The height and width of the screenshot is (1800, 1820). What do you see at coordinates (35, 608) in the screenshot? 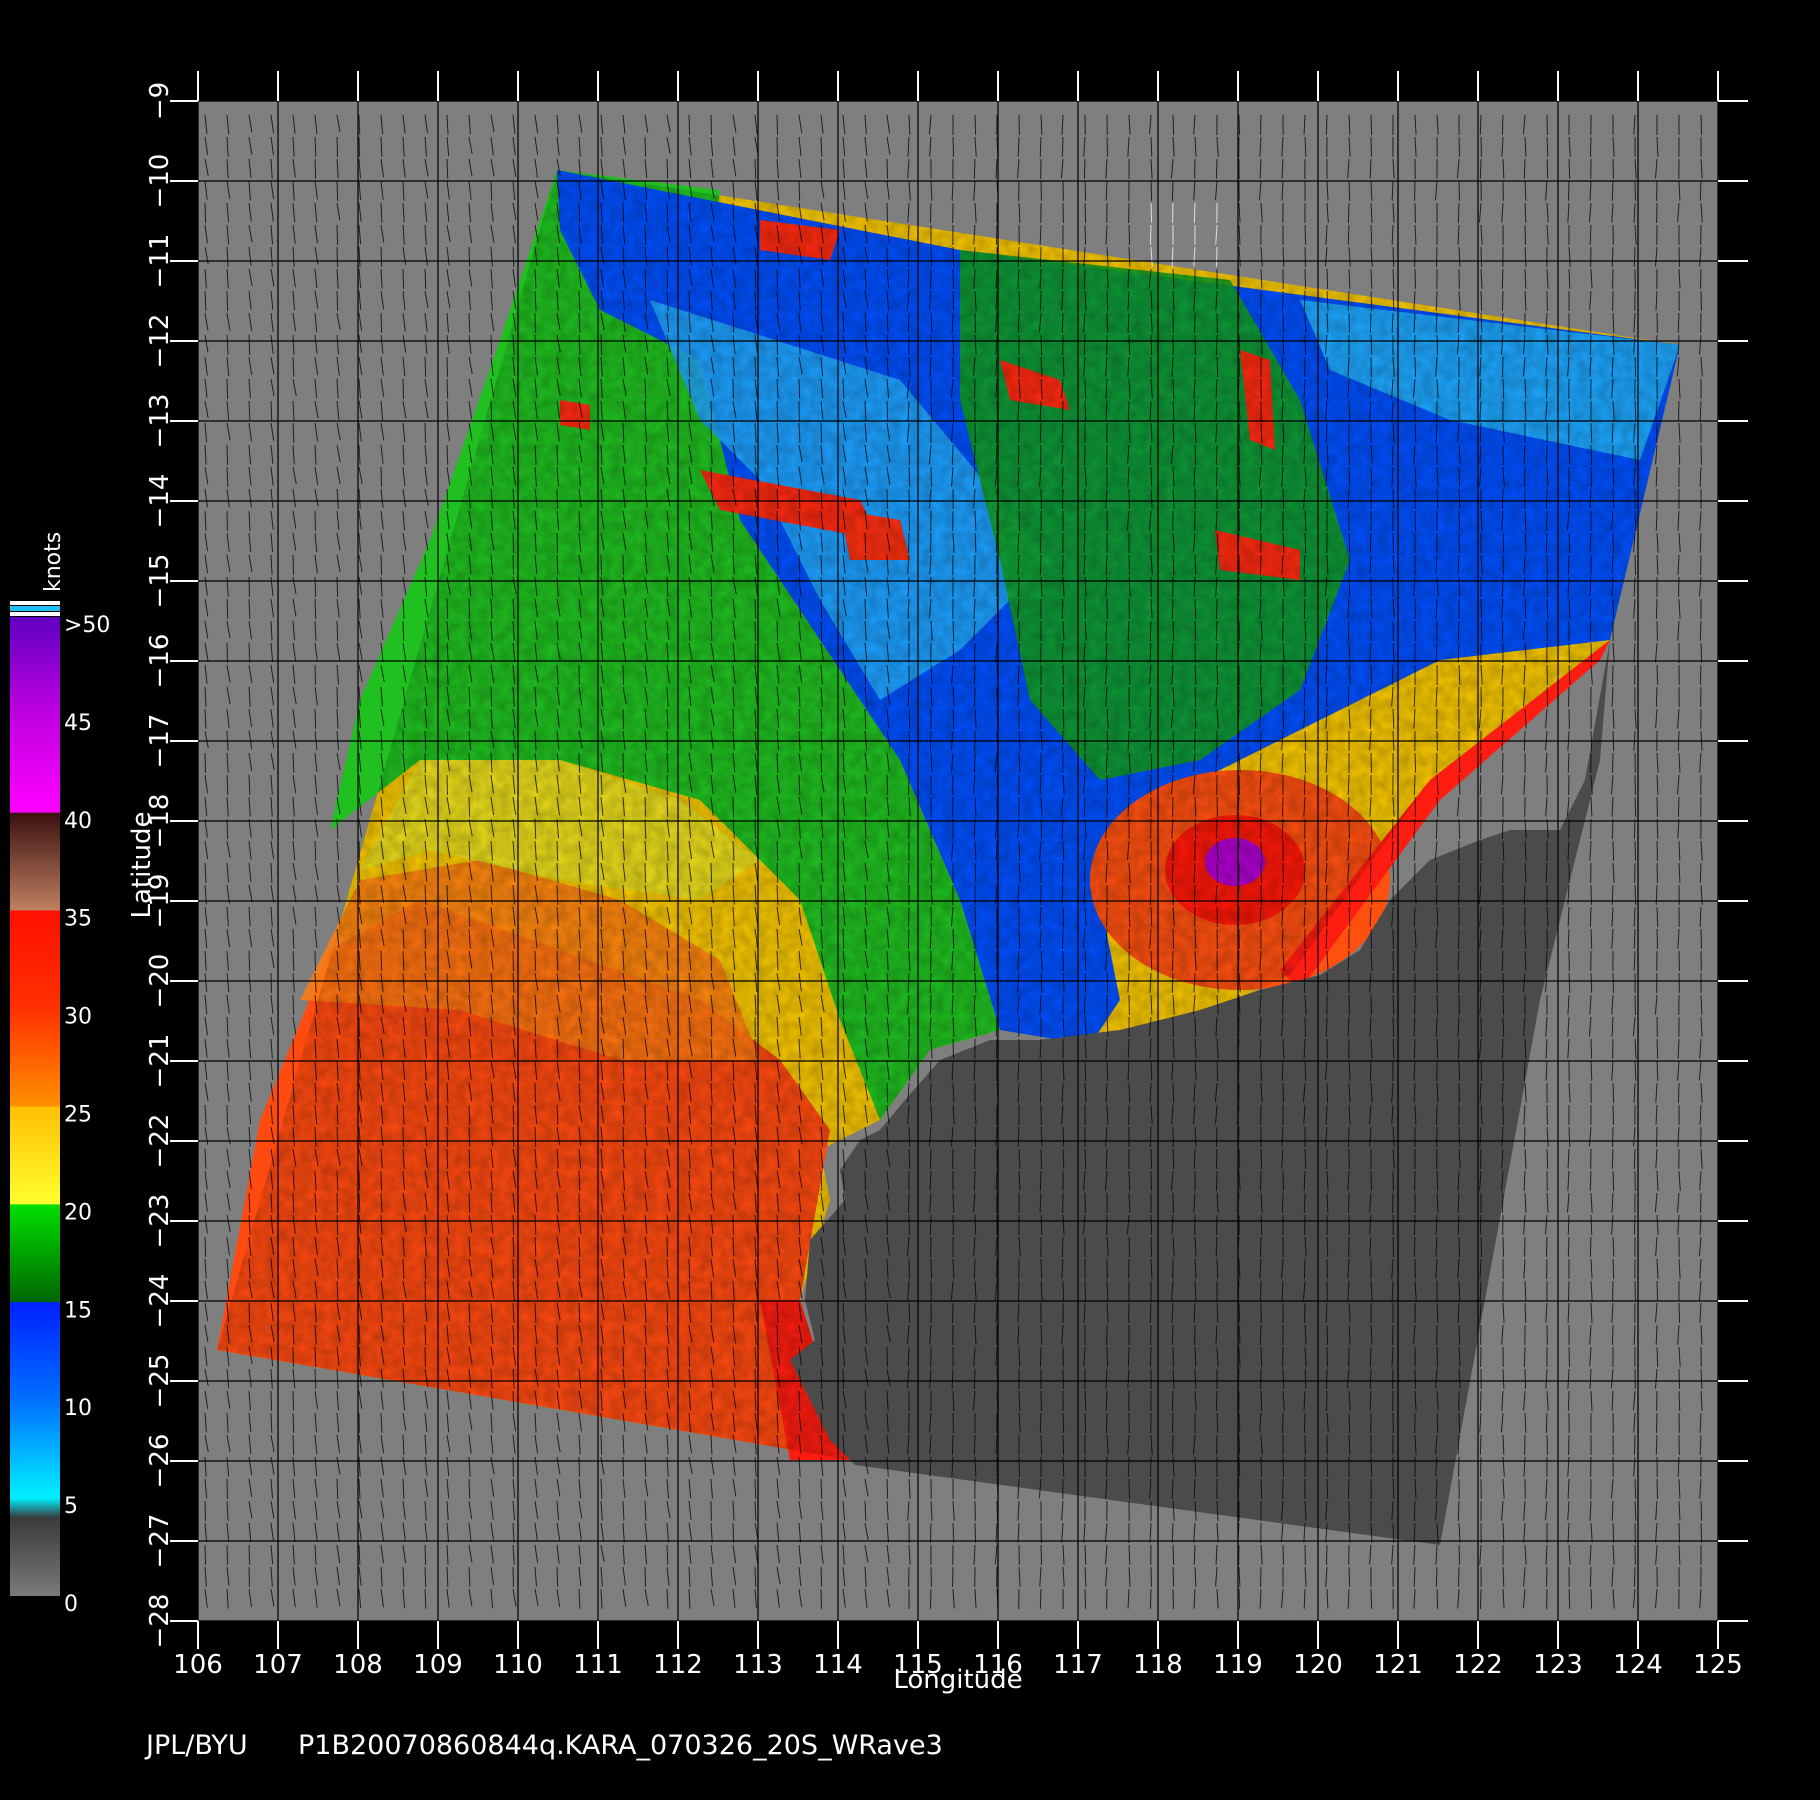
I see `colorbar-top-stripe-cyan` at bounding box center [35, 608].